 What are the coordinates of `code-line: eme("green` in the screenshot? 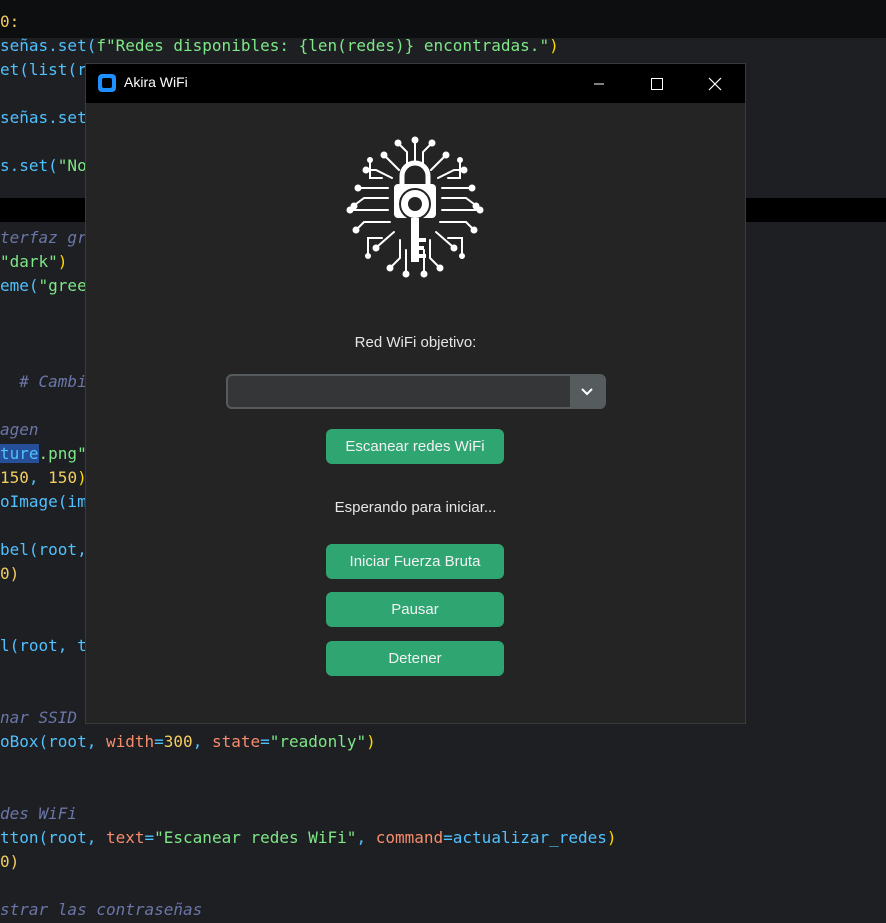 It's located at (48, 286).